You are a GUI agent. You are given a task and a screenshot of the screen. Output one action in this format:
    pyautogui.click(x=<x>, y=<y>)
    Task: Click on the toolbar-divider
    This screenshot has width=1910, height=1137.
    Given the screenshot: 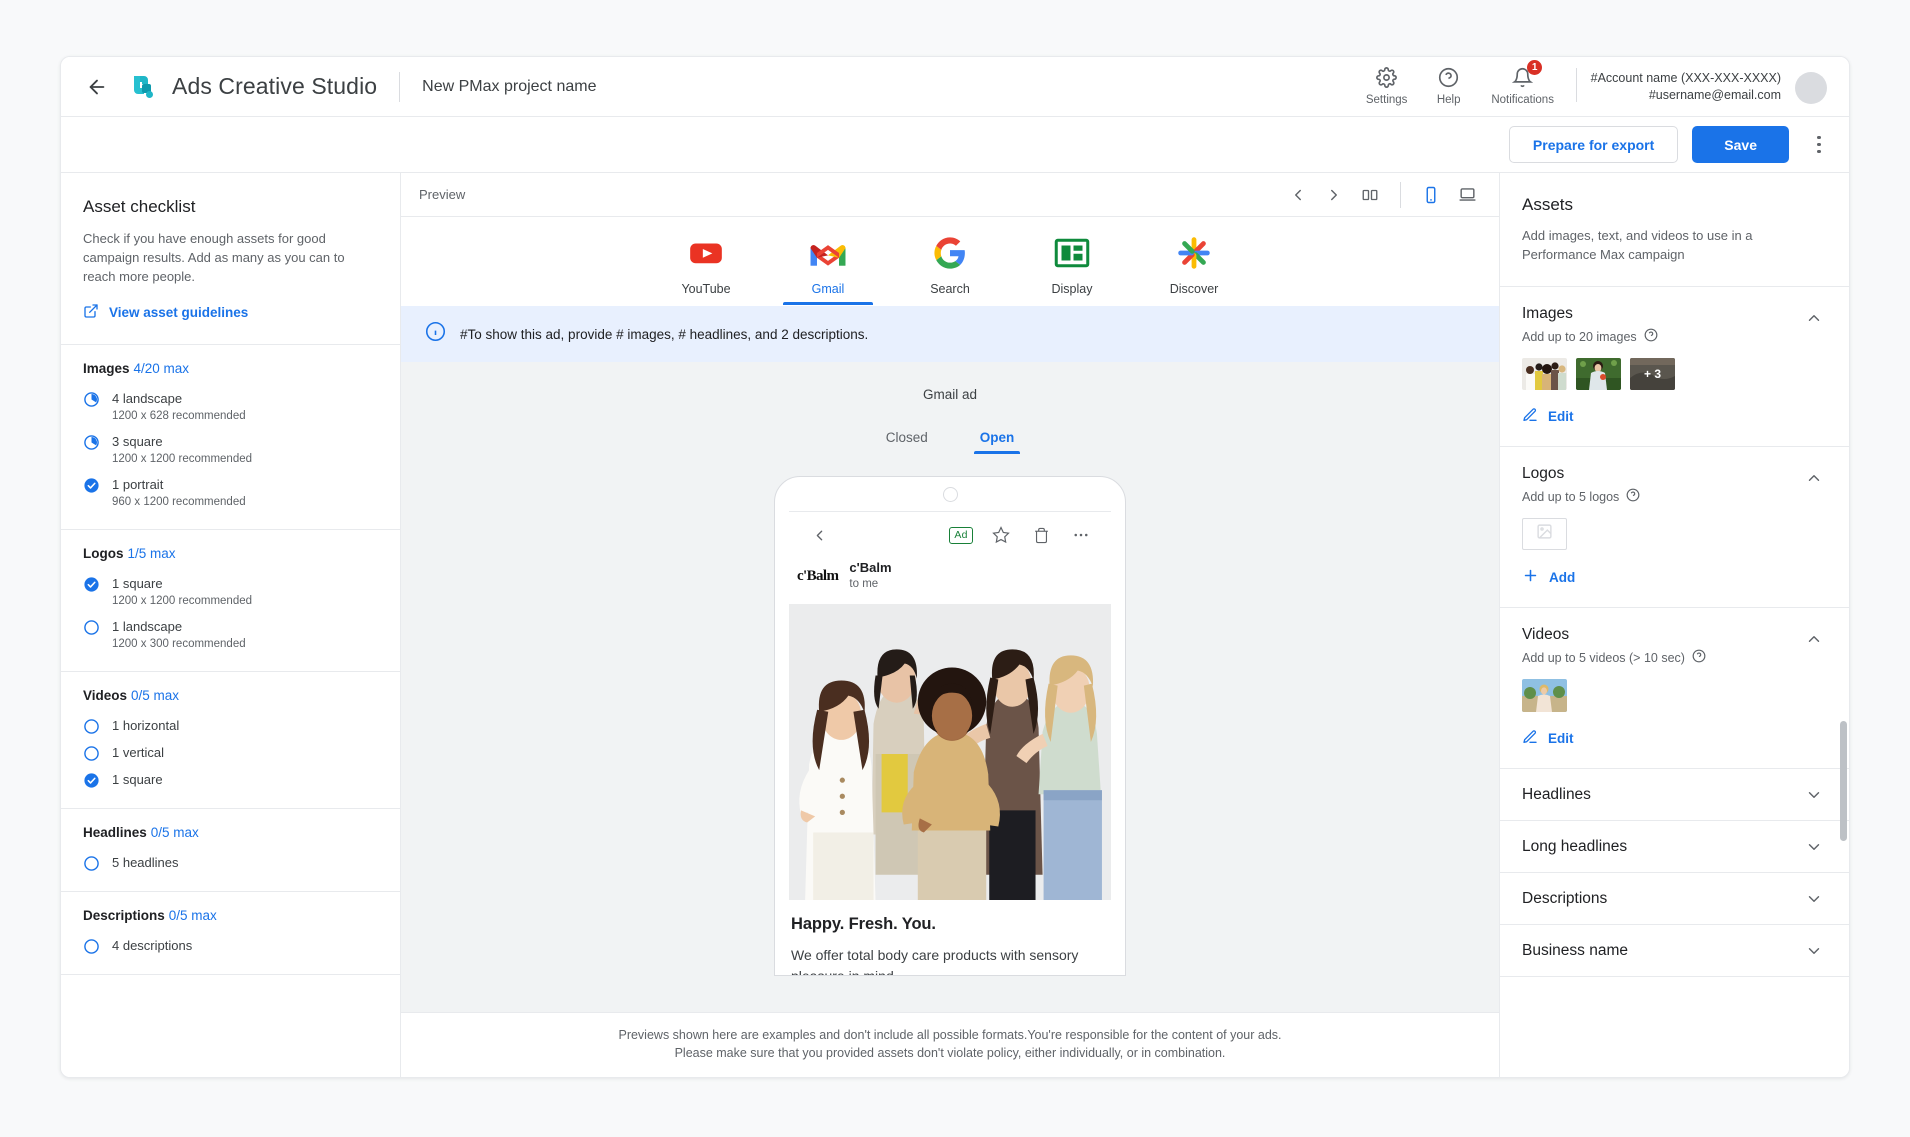 What is the action you would take?
    pyautogui.click(x=1400, y=194)
    